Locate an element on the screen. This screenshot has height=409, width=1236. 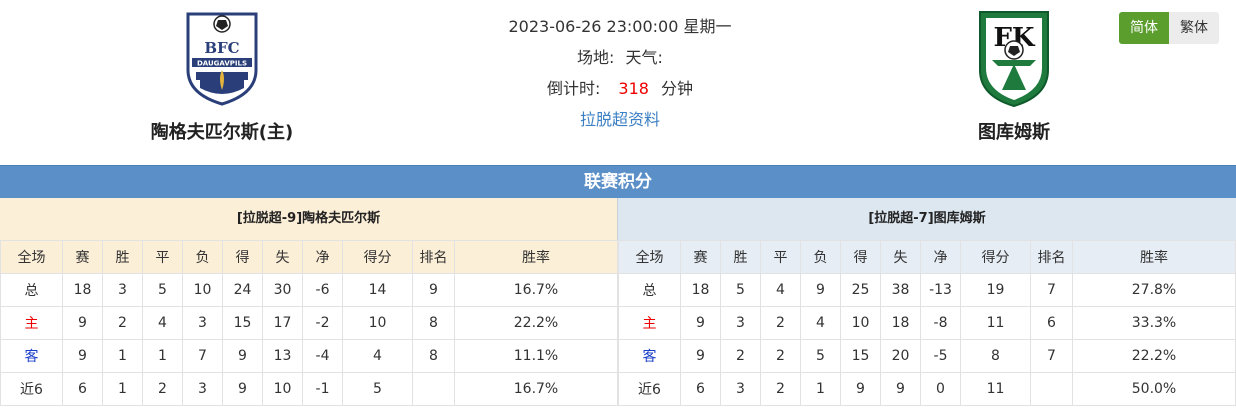
standings-section-title: 联赛积分 is located at coordinates (618, 181).